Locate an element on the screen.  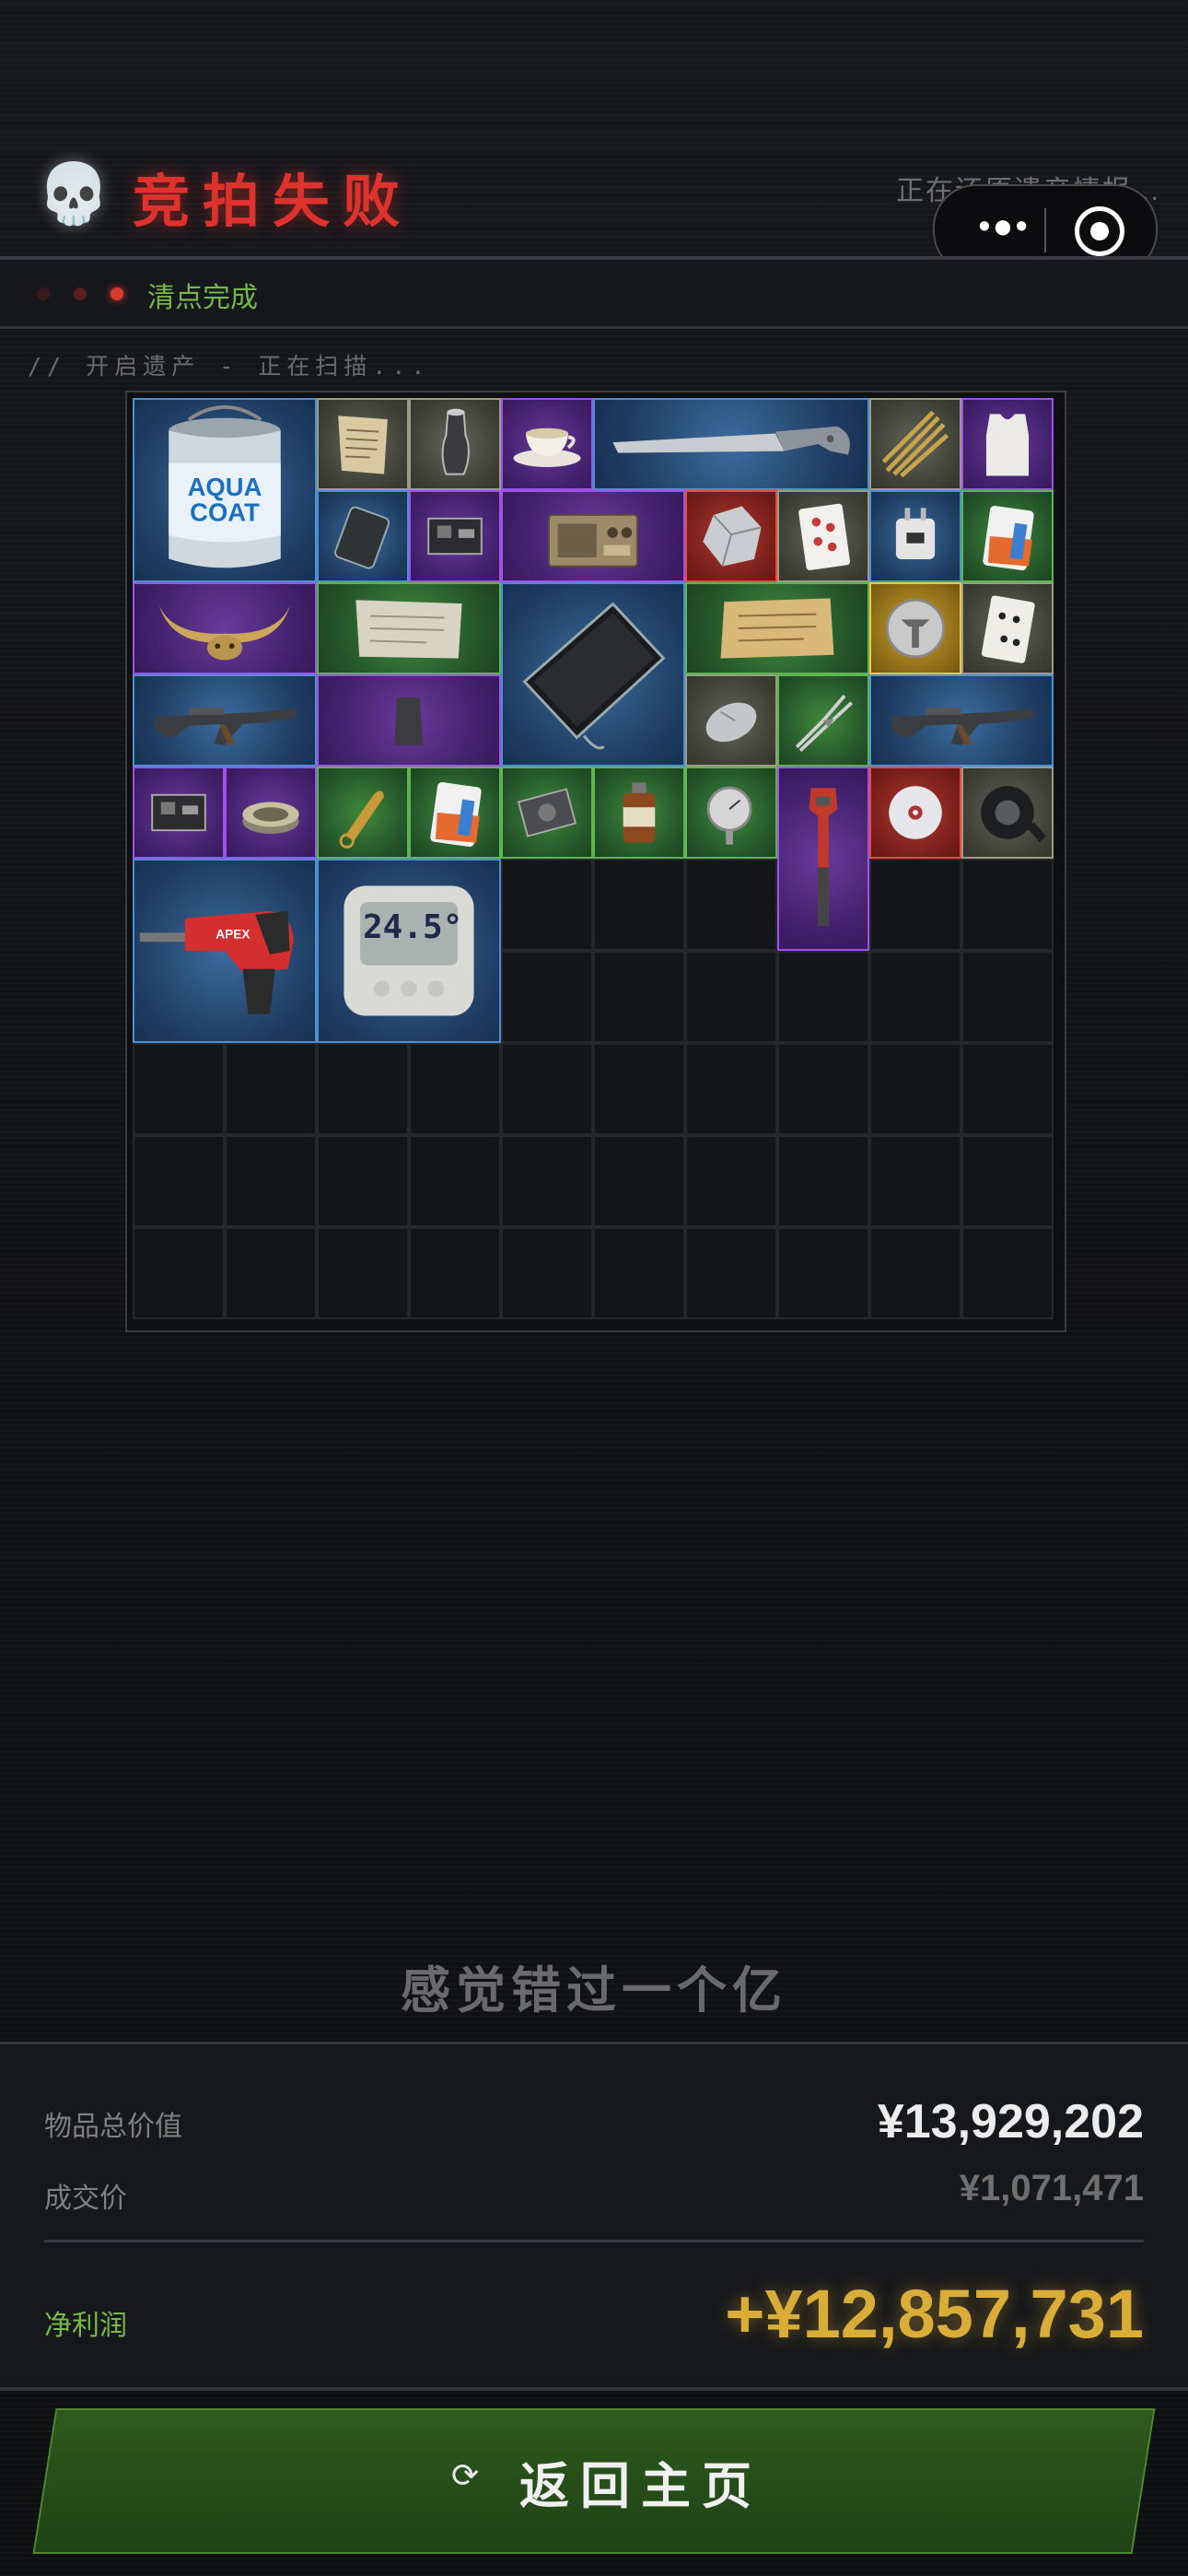
svg-text: APEX is located at coordinates (232, 934).